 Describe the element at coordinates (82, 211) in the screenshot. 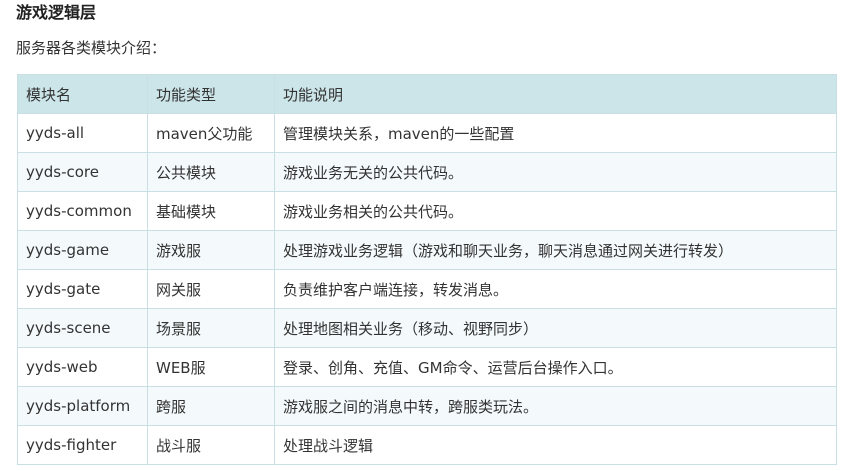

I see `module-name-cell: yyds-common` at that location.